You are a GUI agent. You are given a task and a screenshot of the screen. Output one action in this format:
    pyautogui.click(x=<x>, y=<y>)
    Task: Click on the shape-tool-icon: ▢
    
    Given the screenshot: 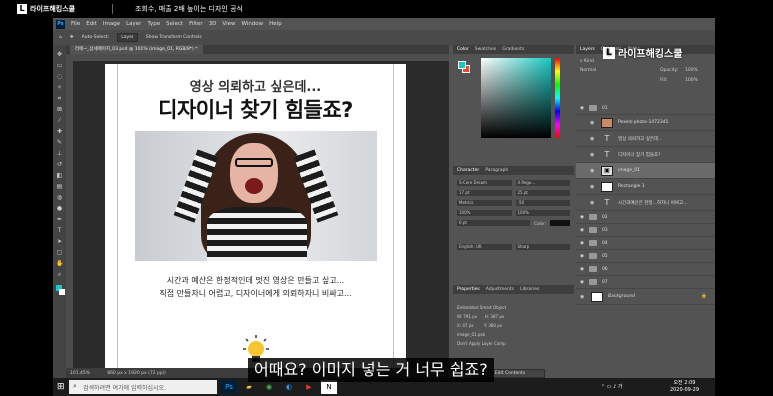 What is the action you would take?
    pyautogui.click(x=59, y=252)
    